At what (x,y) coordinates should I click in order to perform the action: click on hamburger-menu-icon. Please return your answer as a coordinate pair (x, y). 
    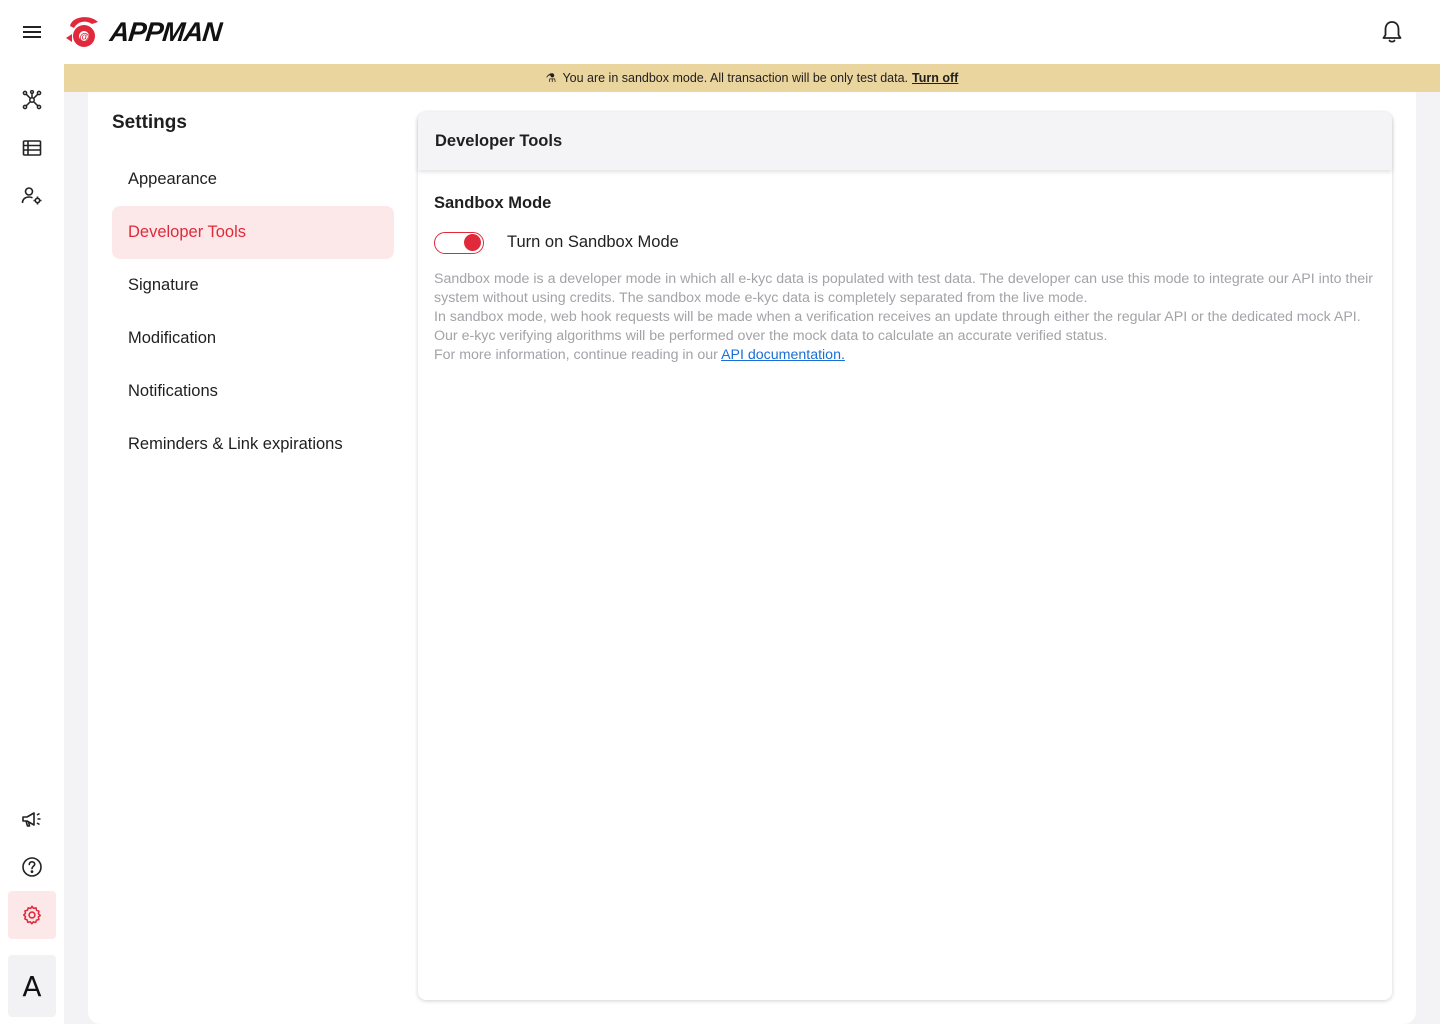
    Looking at the image, I should click on (32, 32).